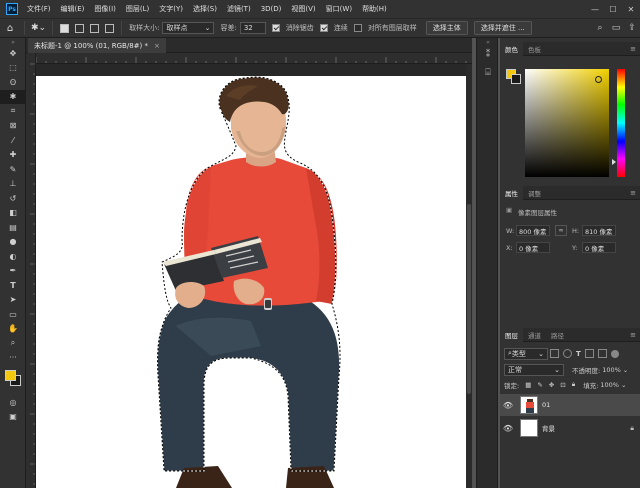 Image resolution: width=640 pixels, height=488 pixels. I want to click on dodge-tool-icon: ◐, so click(13, 256).